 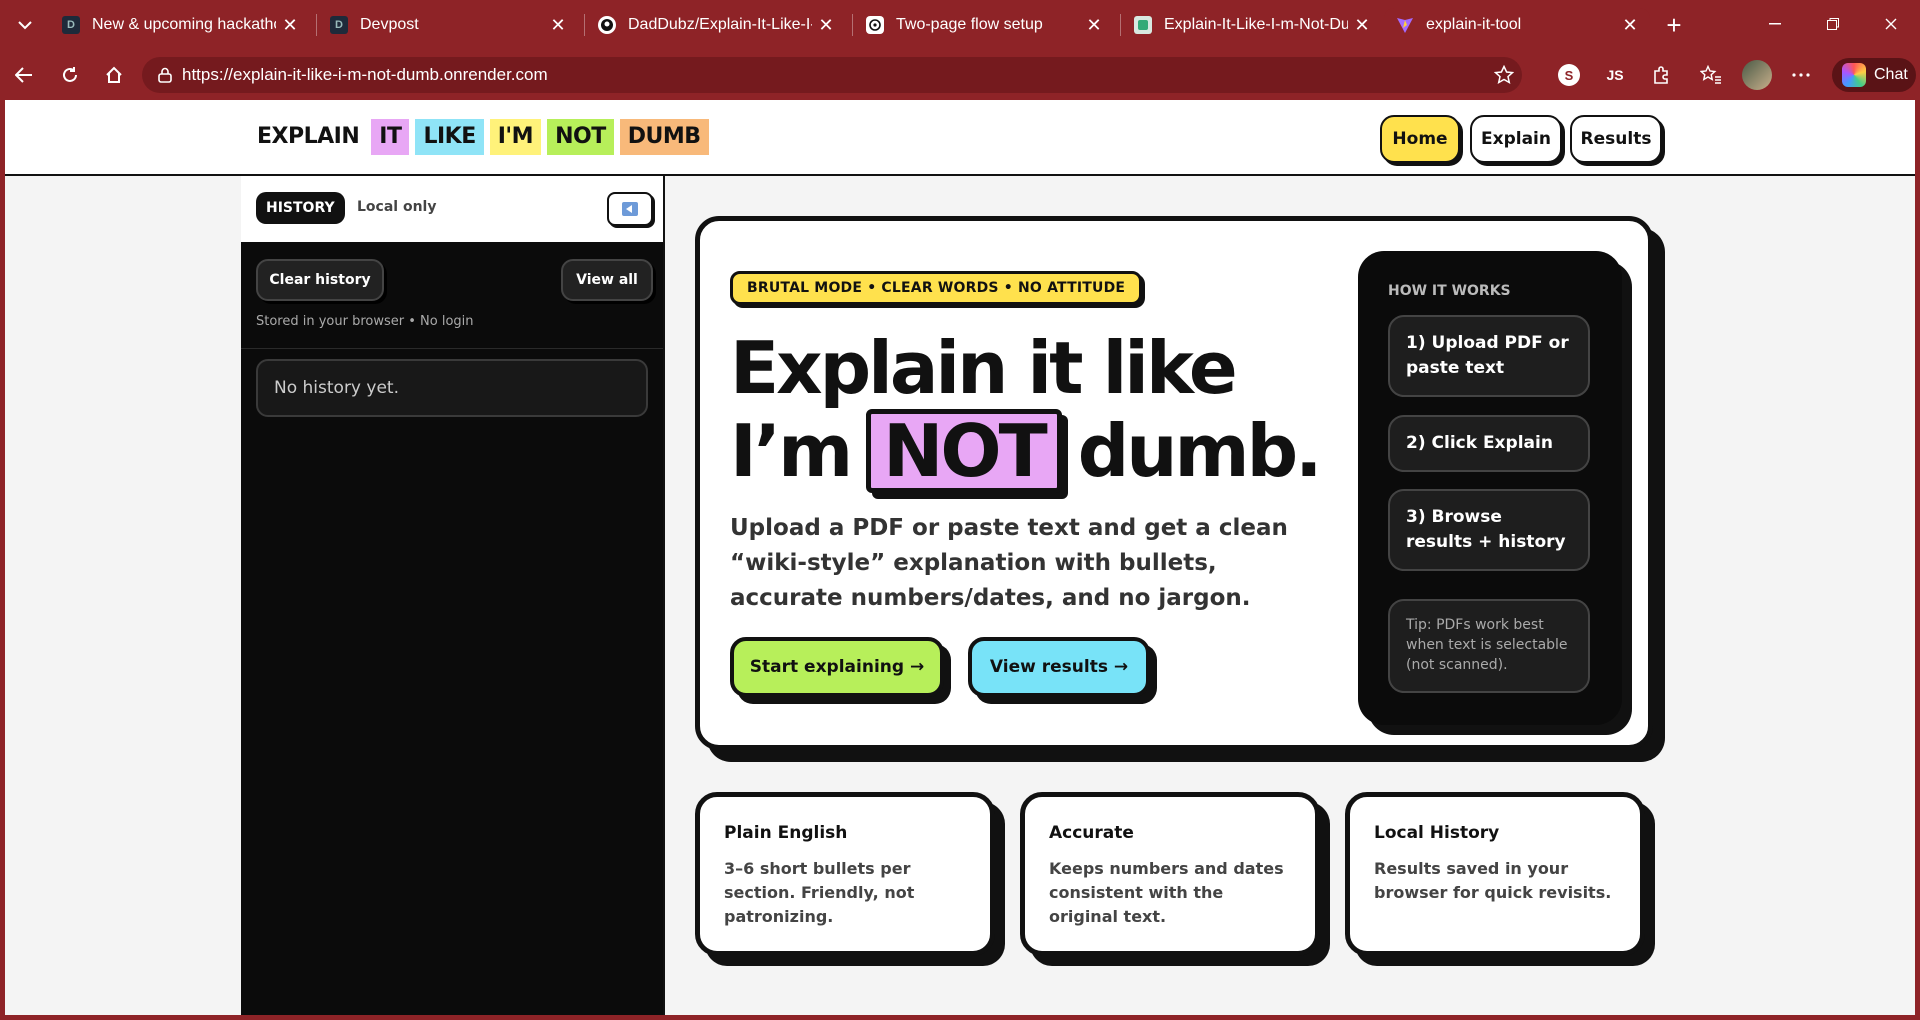 I want to click on tab-explain-it-tool: explain-it-tool ✕, so click(x=1517, y=25).